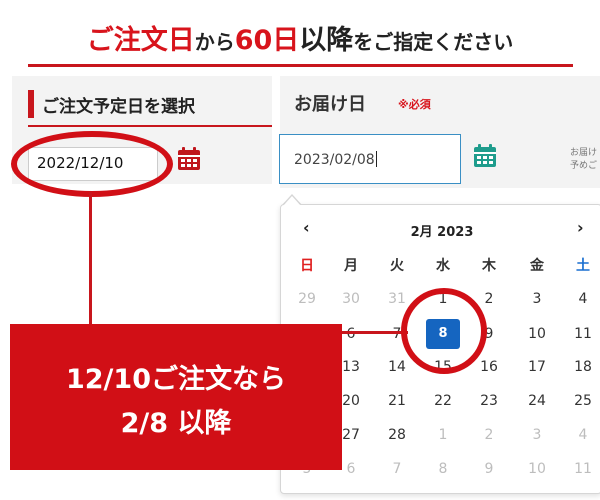 This screenshot has height=500, width=600. Describe the element at coordinates (580, 227) in the screenshot. I see `next-month-button: ›` at that location.